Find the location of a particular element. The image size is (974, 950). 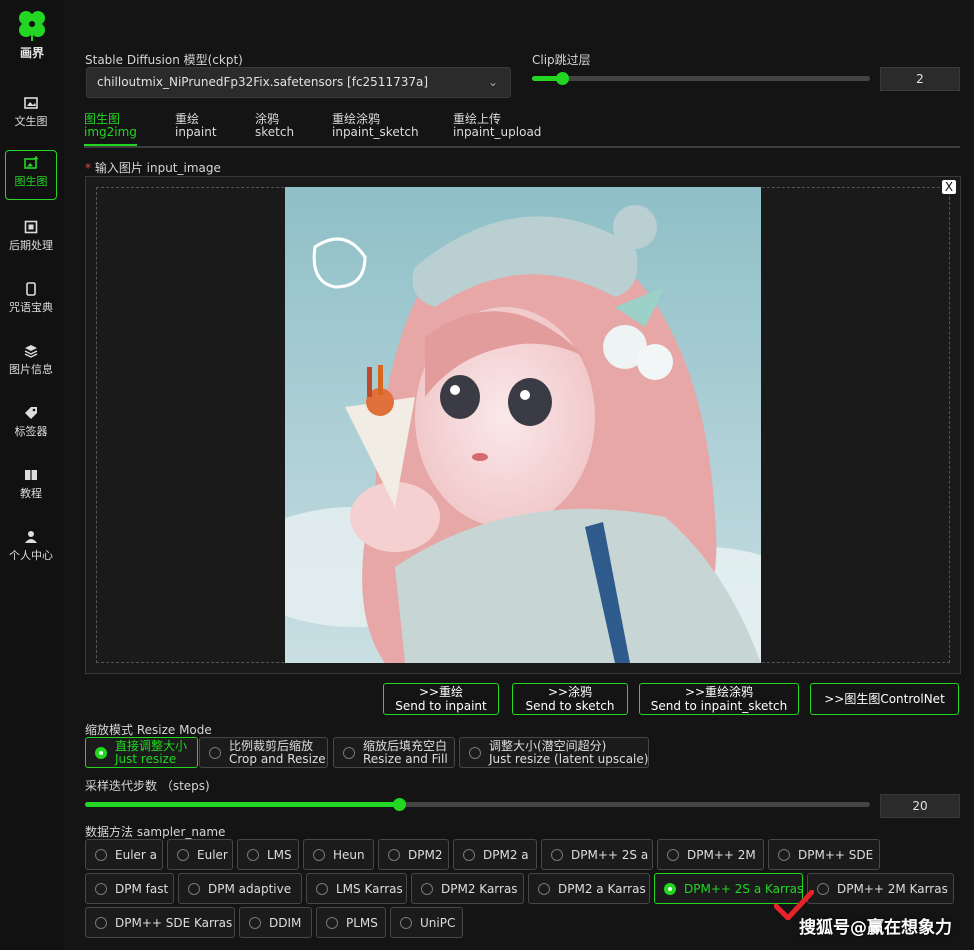

phone-icon is located at coordinates (31, 289).